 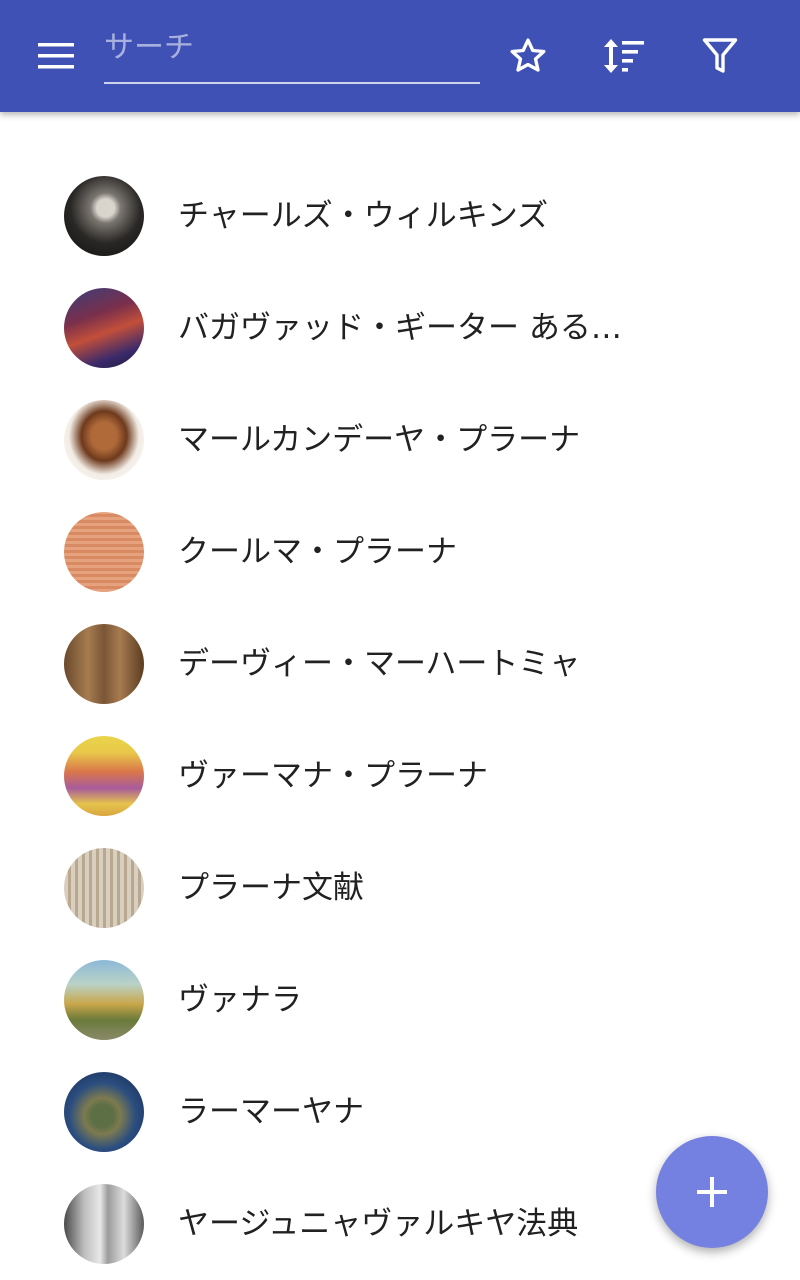 I want to click on add-button, so click(x=712, y=1192).